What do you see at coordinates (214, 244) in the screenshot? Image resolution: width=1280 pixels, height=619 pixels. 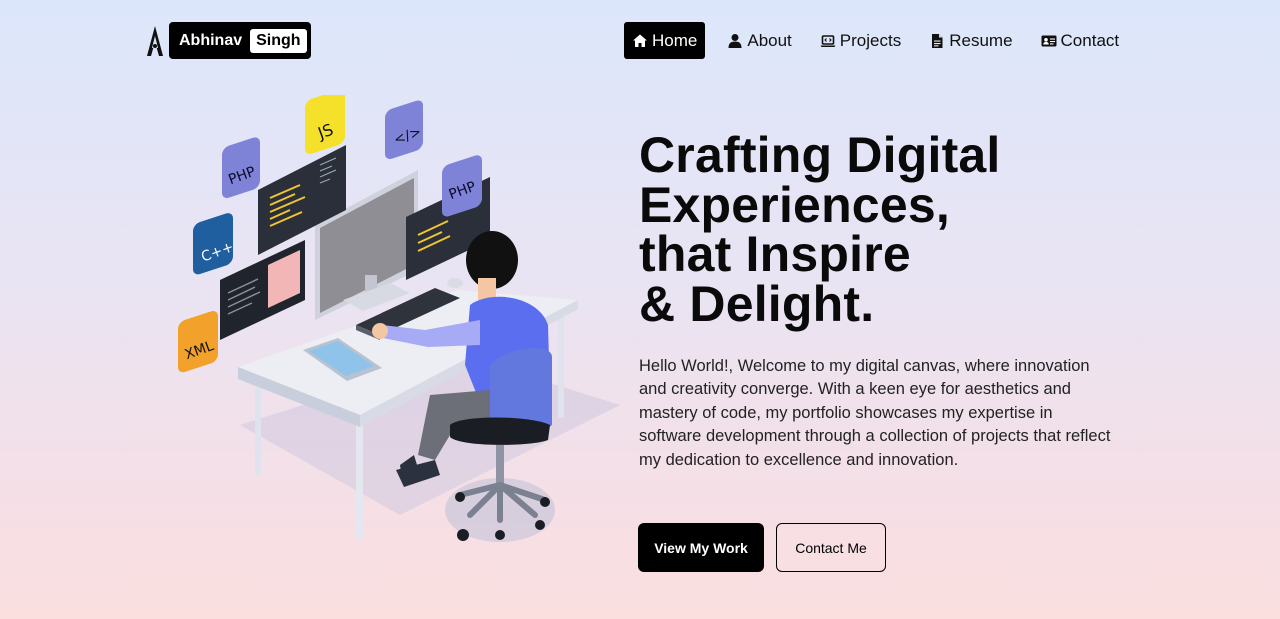 I see `cpp-badge: C++` at bounding box center [214, 244].